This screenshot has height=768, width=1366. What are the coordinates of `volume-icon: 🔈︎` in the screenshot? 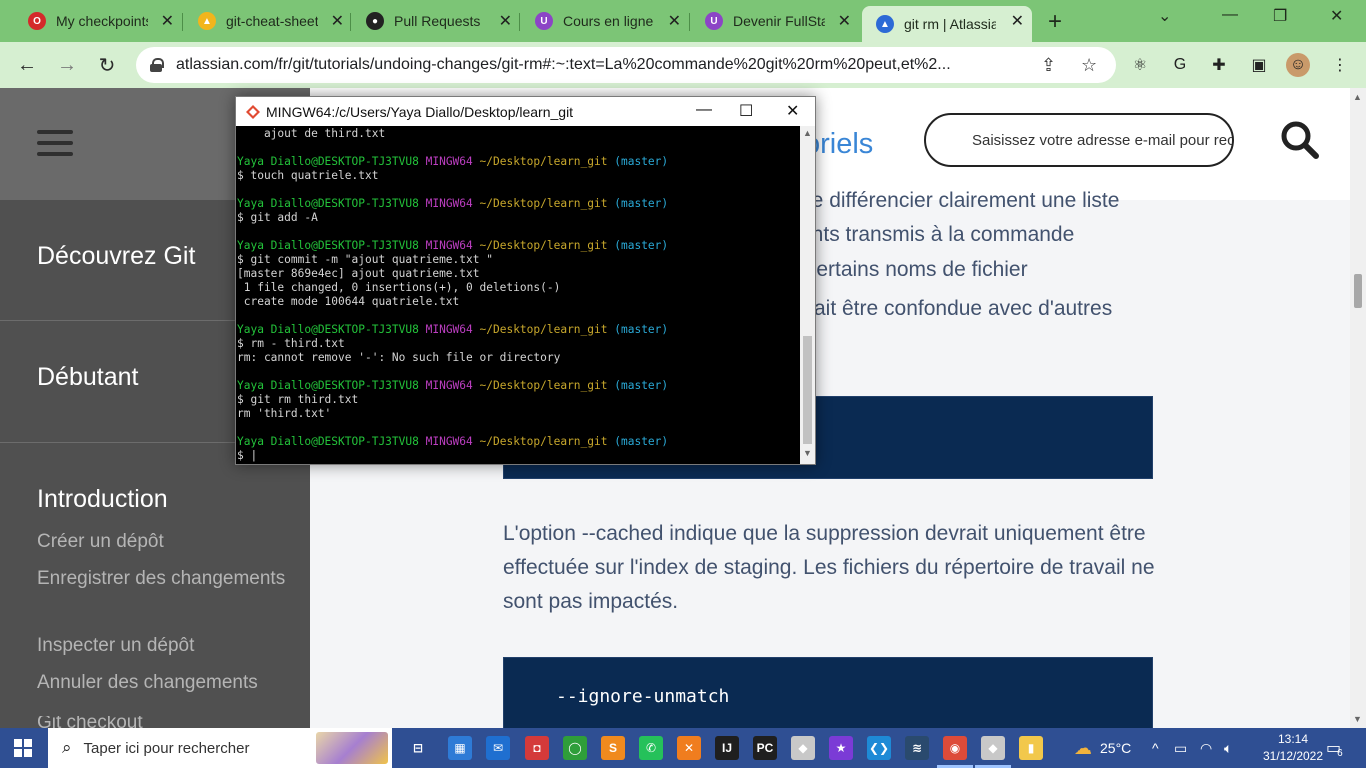 It's located at (1228, 748).